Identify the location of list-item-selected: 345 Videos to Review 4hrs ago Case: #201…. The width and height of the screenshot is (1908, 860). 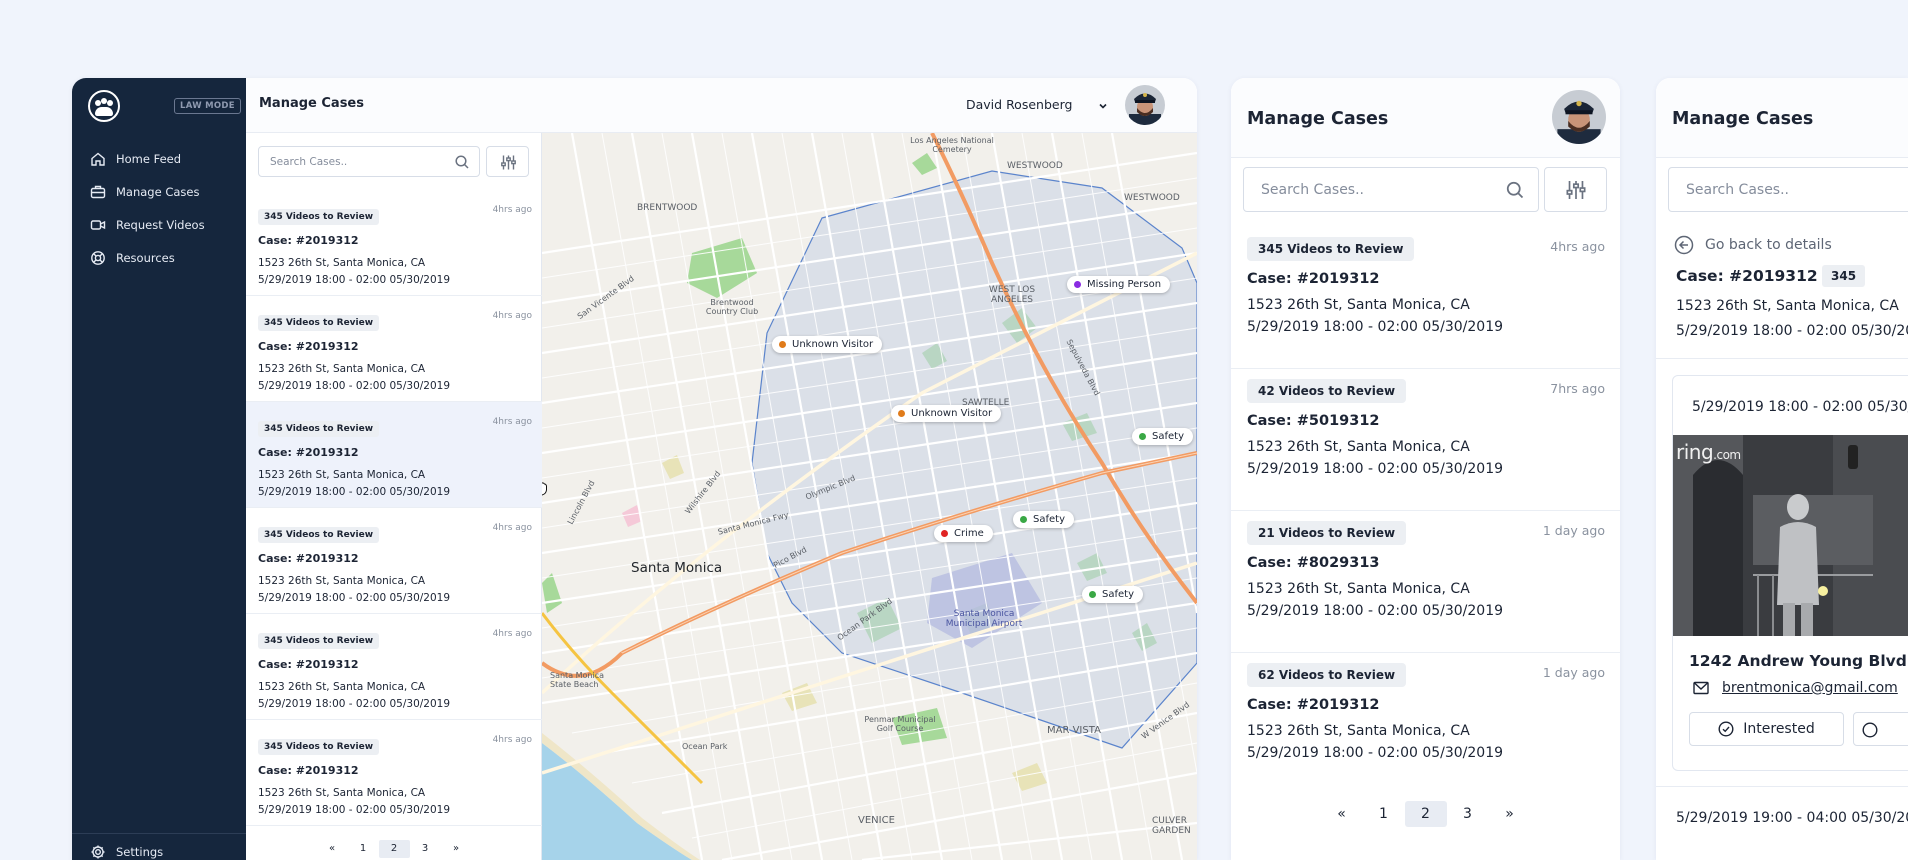
(394, 455).